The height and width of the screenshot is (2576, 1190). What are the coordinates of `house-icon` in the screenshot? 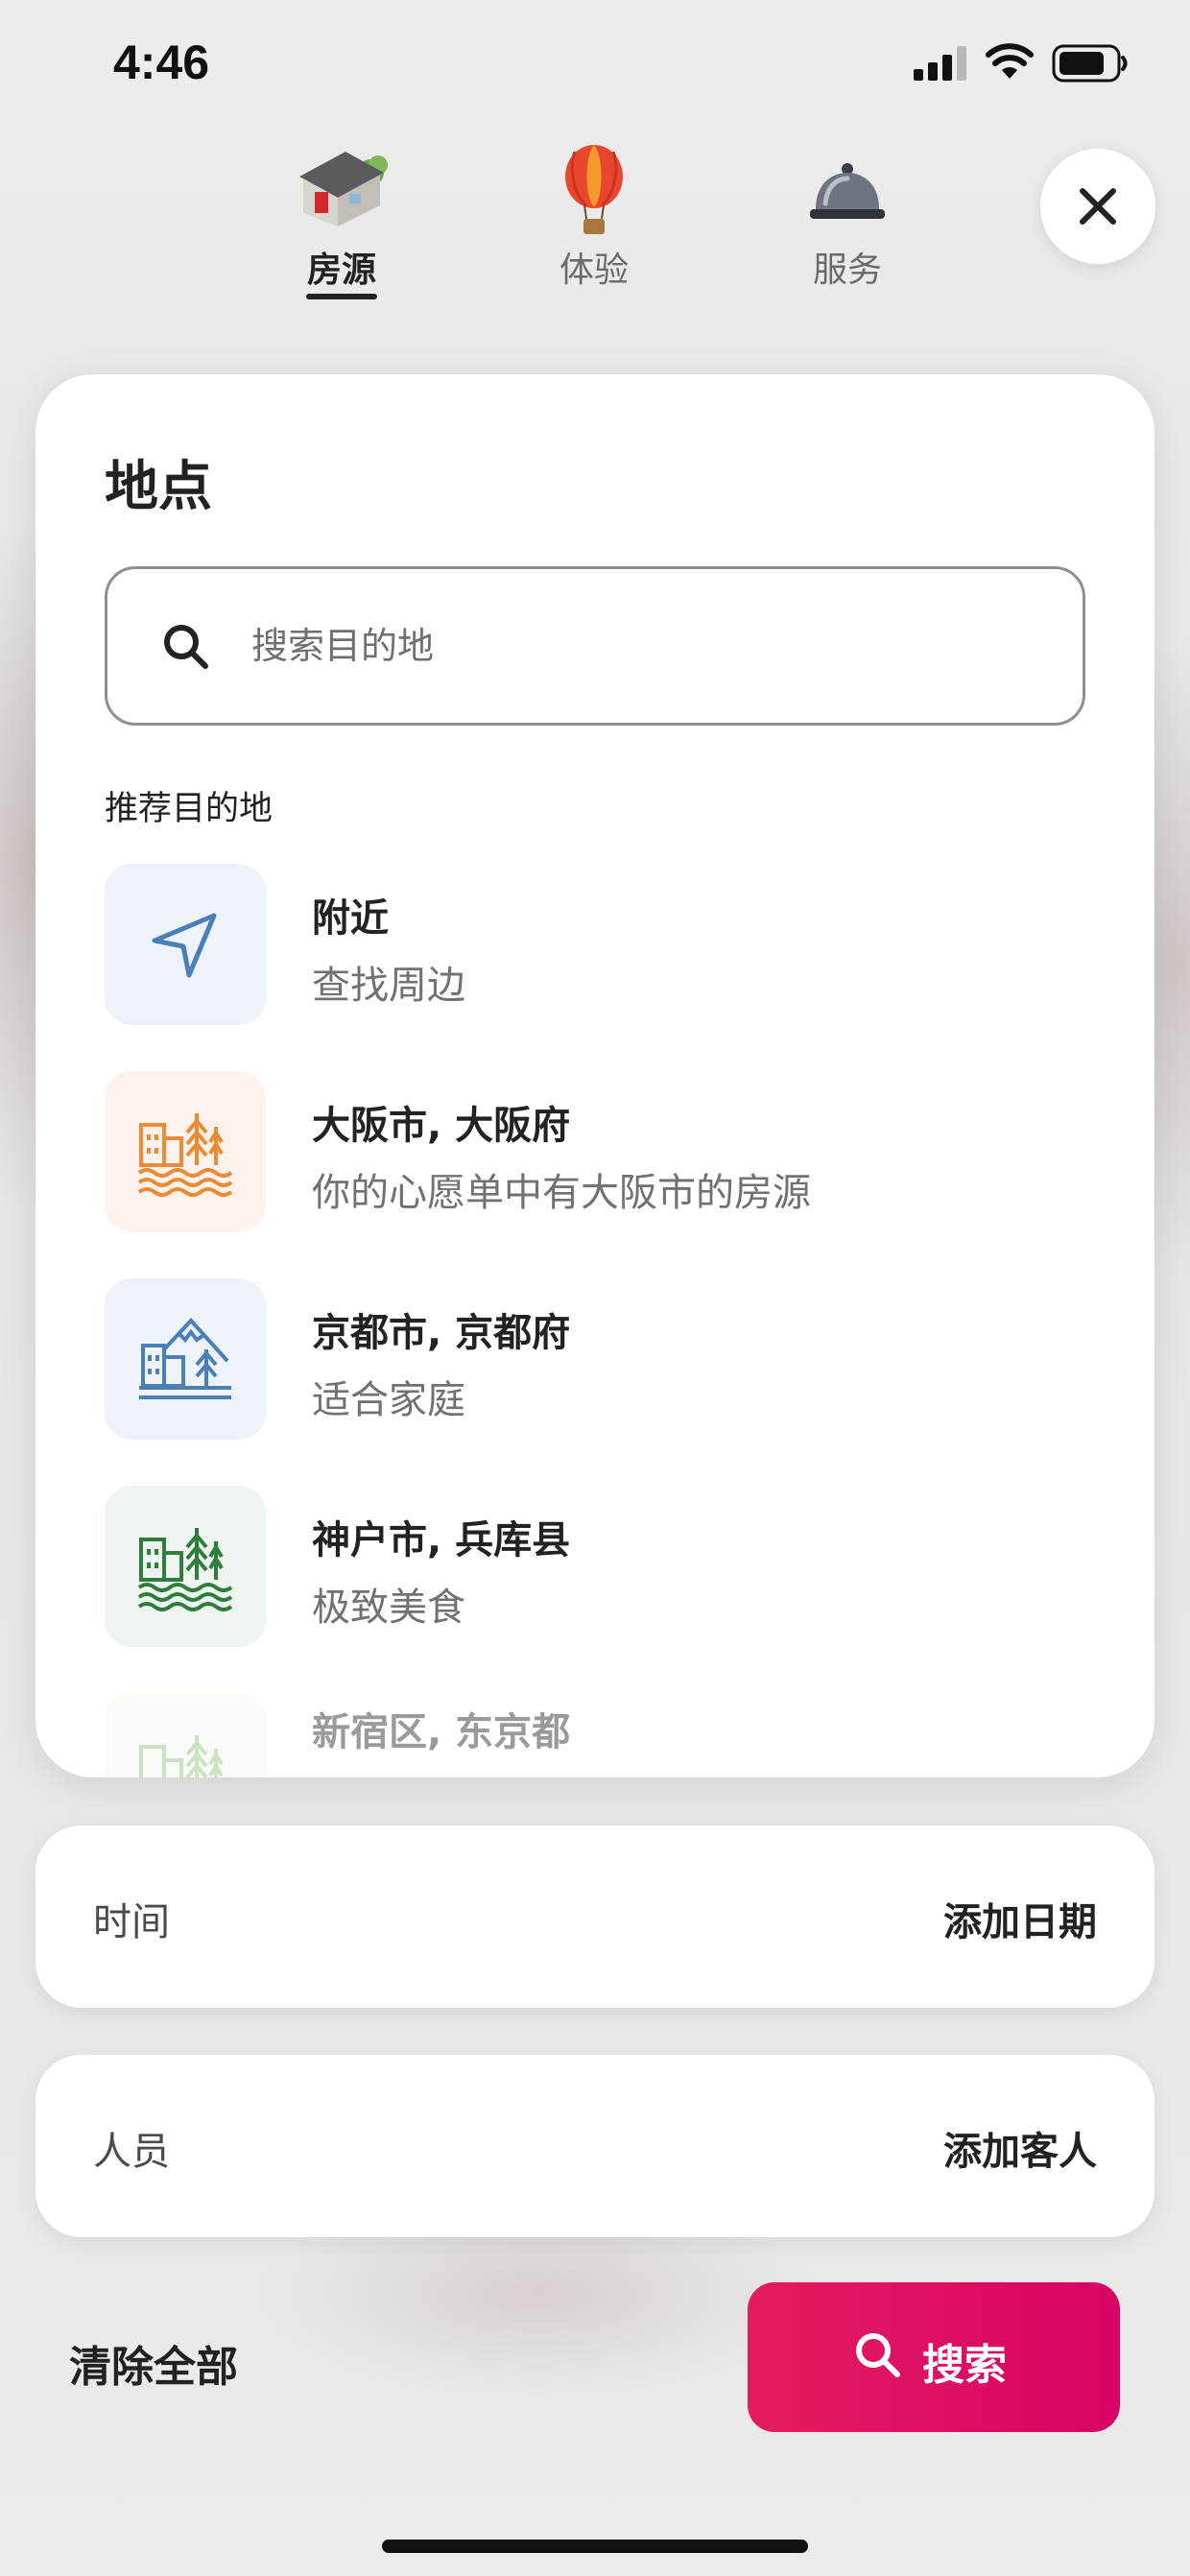 It's located at (344, 189).